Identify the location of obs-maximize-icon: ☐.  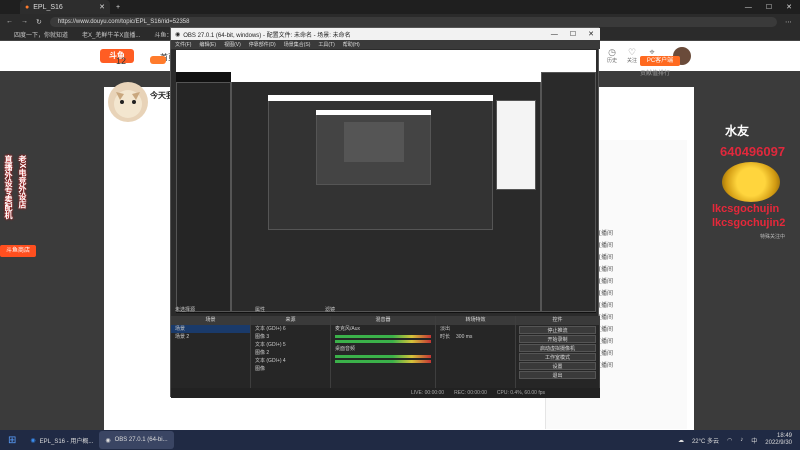
(573, 34).